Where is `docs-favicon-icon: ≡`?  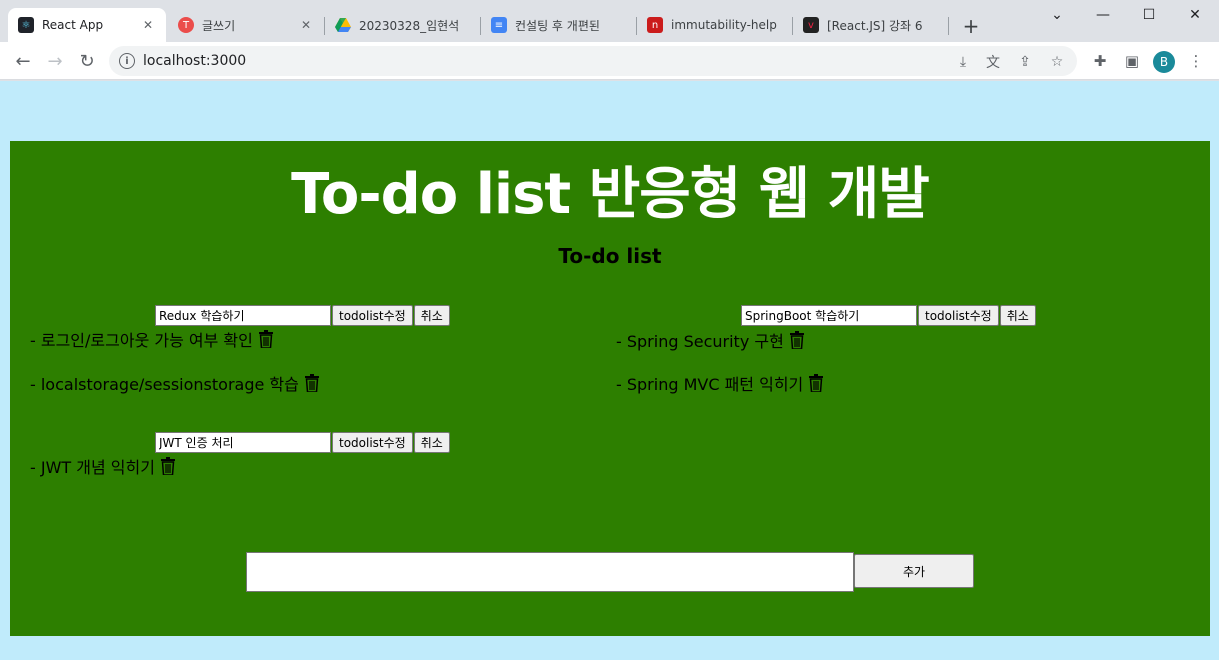 docs-favicon-icon: ≡ is located at coordinates (499, 25).